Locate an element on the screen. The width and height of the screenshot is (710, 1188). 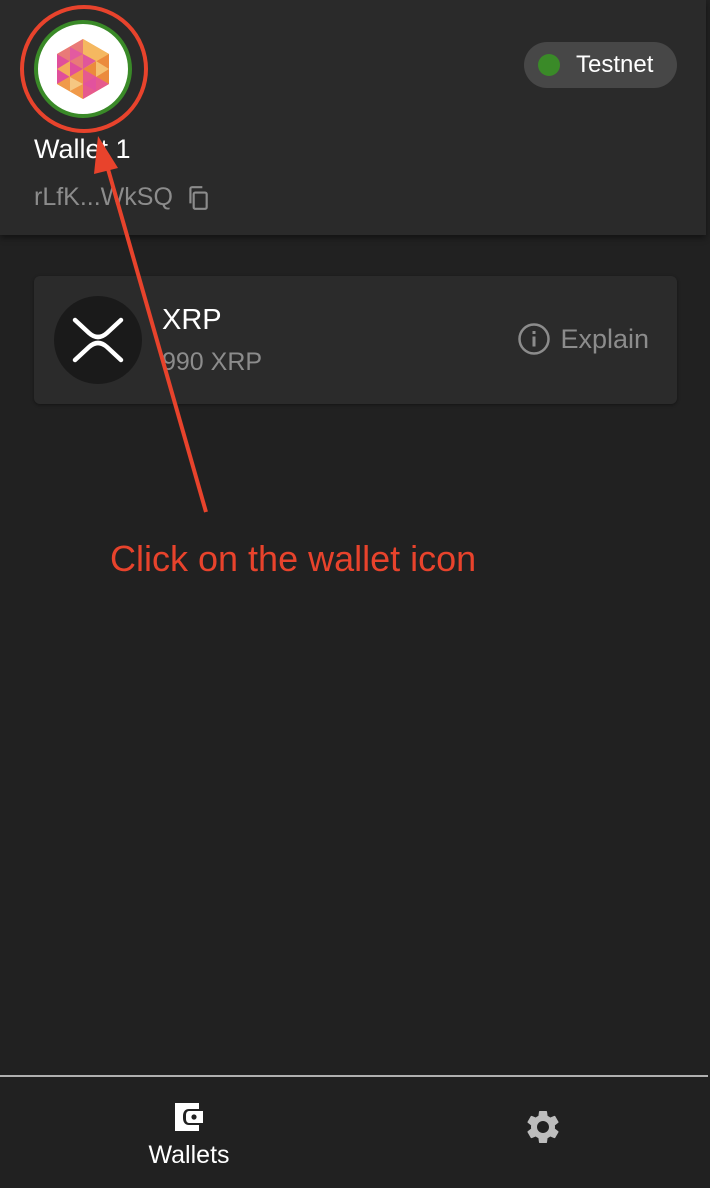
wallet-avatar-icon is located at coordinates (83, 69).